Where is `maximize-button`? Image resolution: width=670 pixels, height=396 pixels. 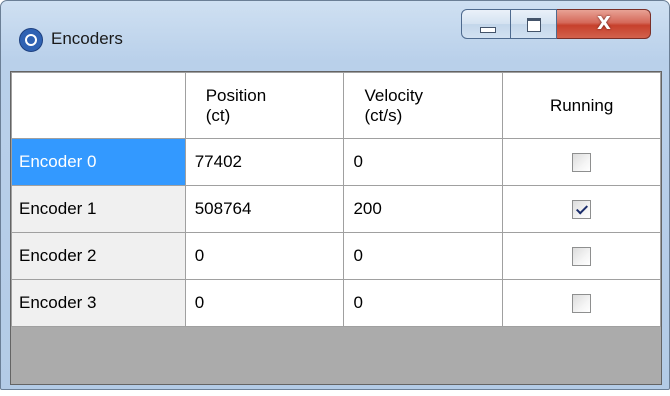 maximize-button is located at coordinates (534, 24).